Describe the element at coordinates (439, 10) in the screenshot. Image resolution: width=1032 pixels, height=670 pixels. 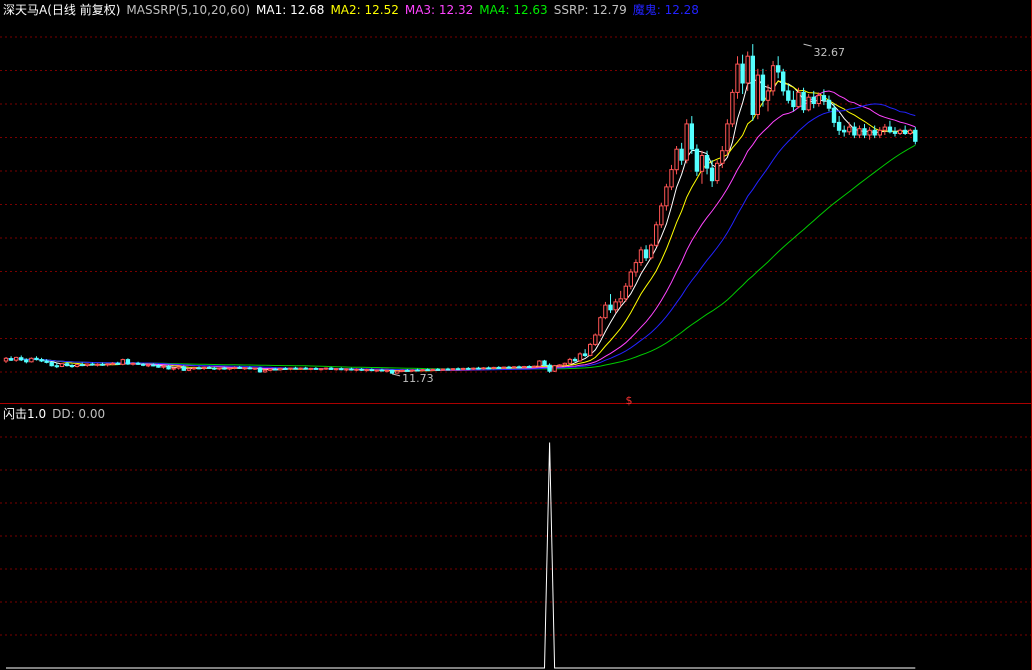
I see `ma3-label: MA3: 12.32` at that location.